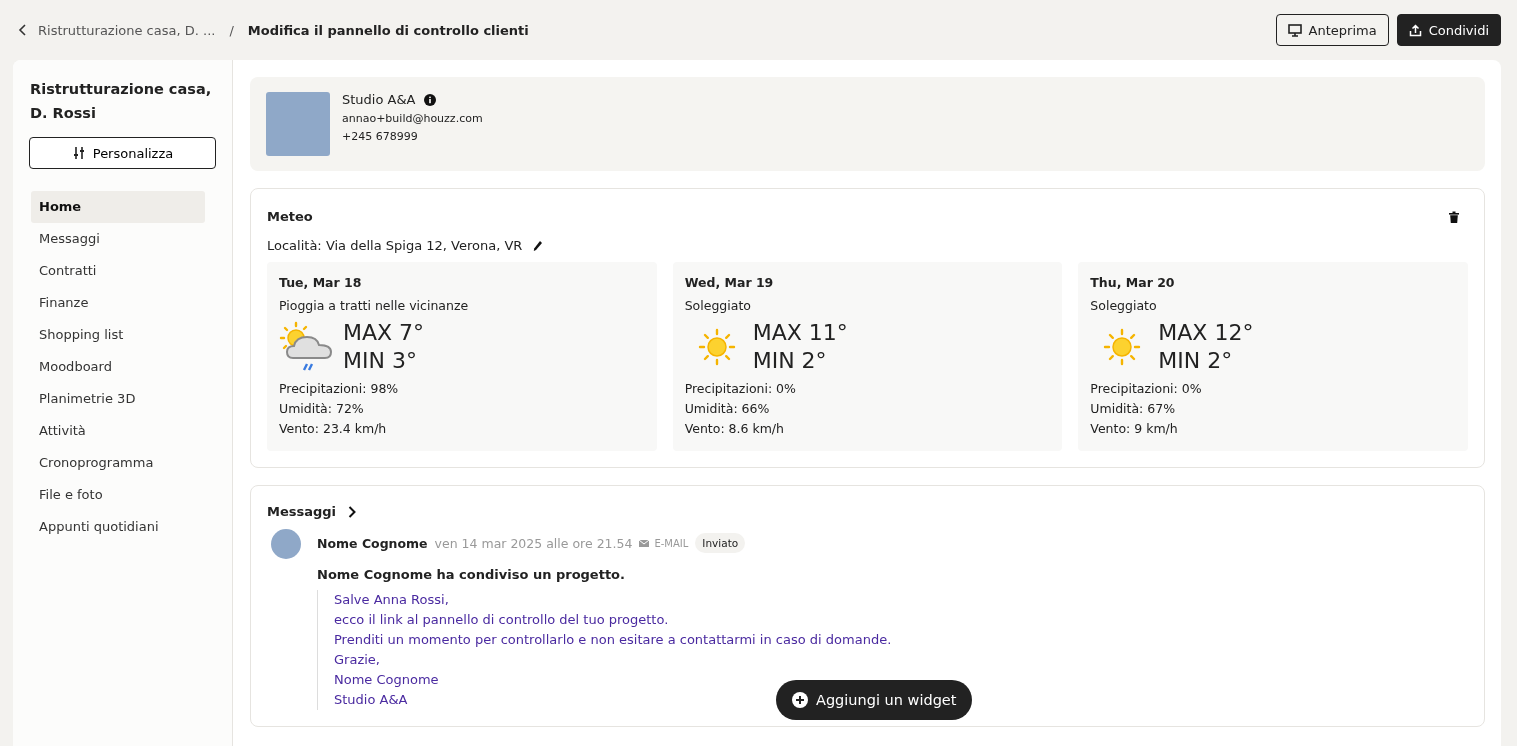 The width and height of the screenshot is (1517, 746). I want to click on max-temperature: MAX 12°, so click(1206, 333).